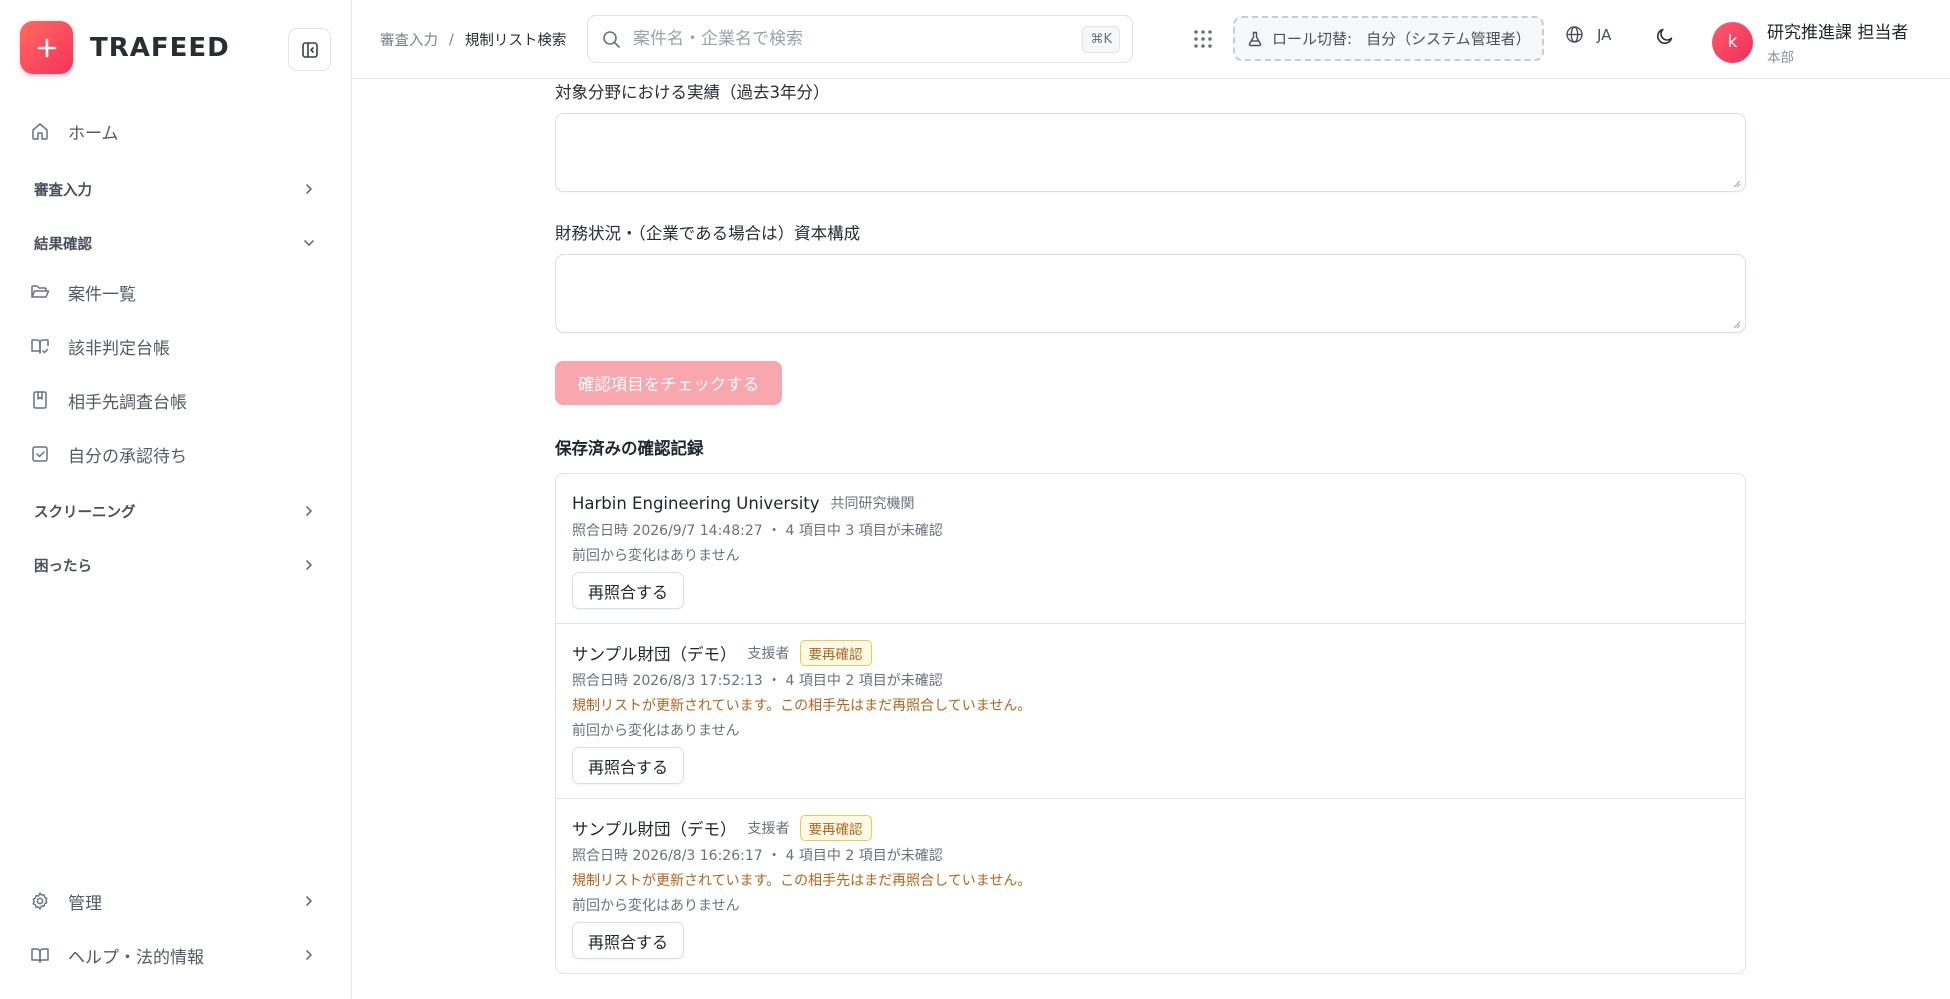  What do you see at coordinates (63, 244) in the screenshot?
I see `section-label: 結果確認` at bounding box center [63, 244].